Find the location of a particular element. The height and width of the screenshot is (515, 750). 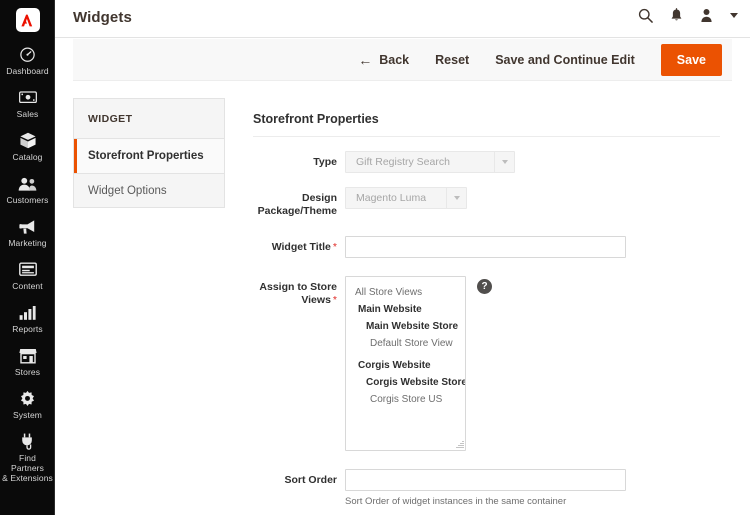

widget-title-label: Widget Title * is located at coordinates (299, 245).